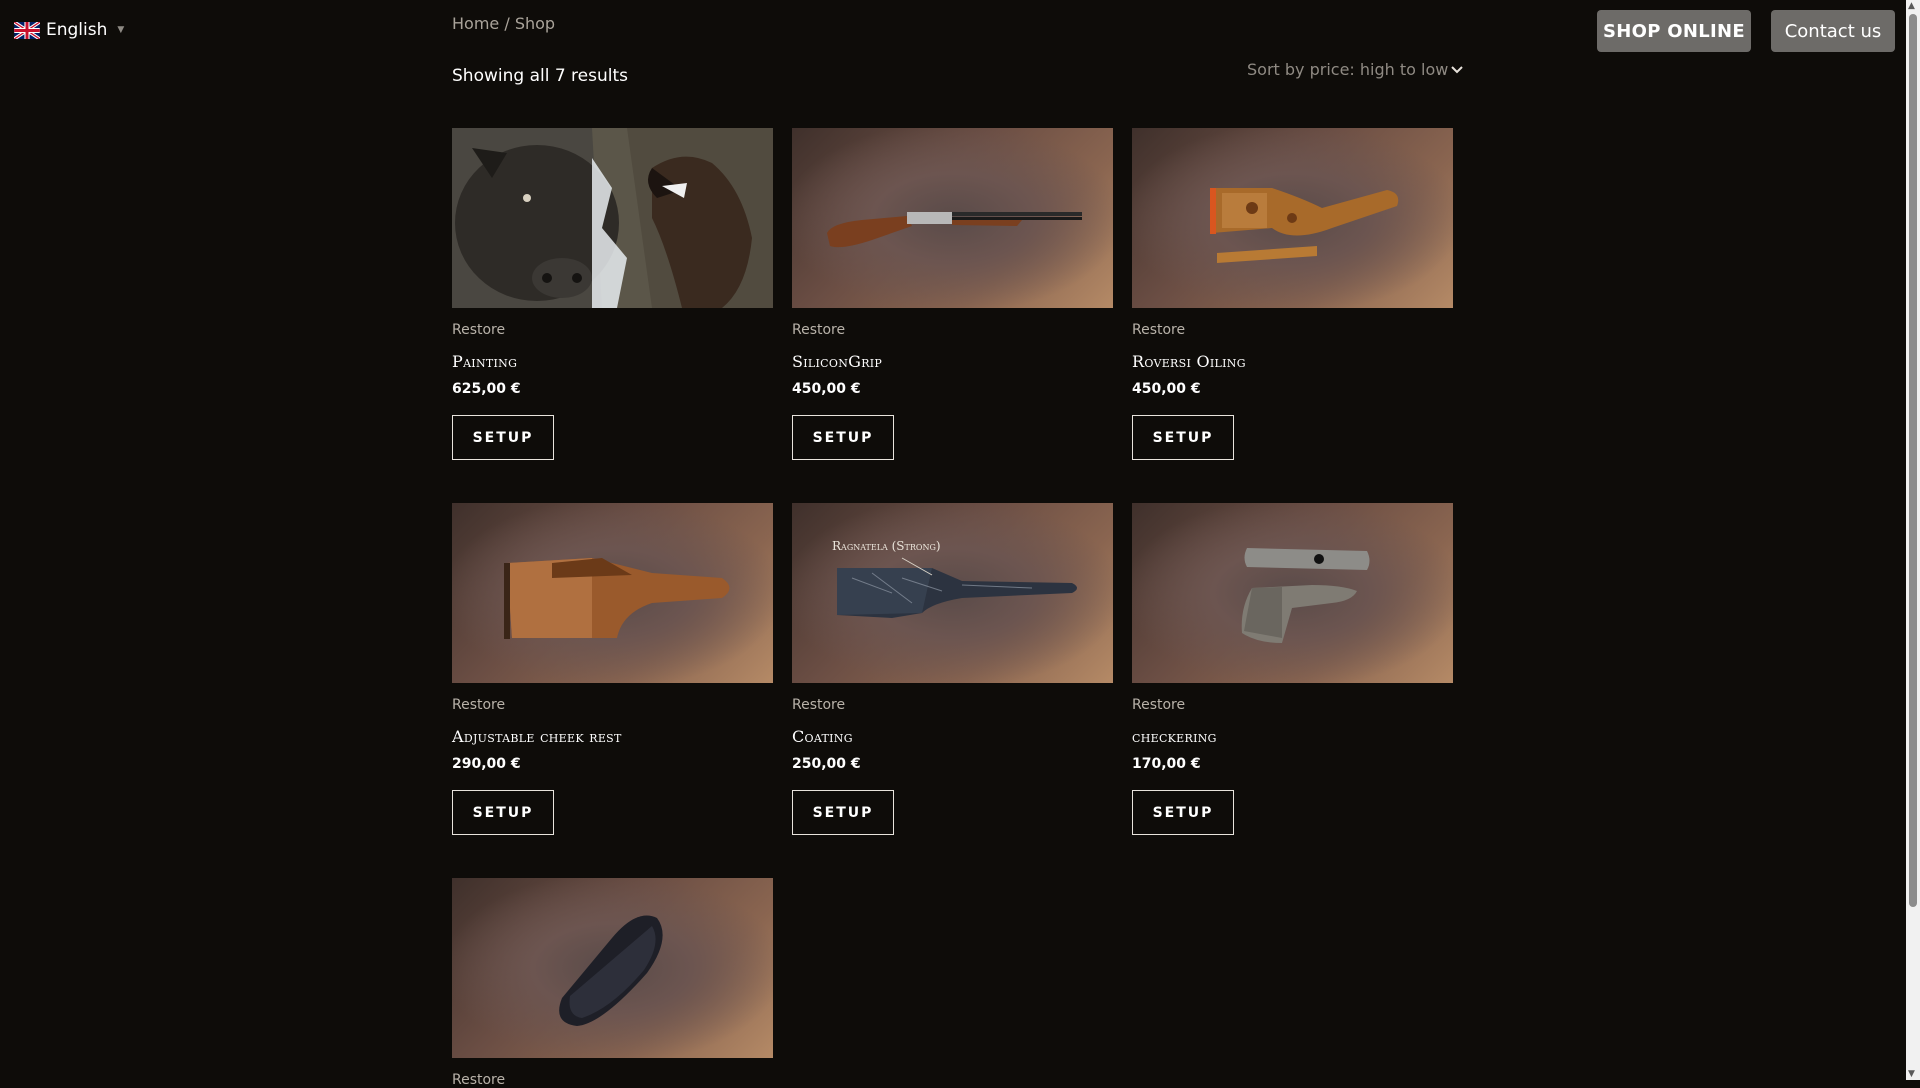 This screenshot has width=1920, height=1088. I want to click on language-label: English, so click(77, 30).